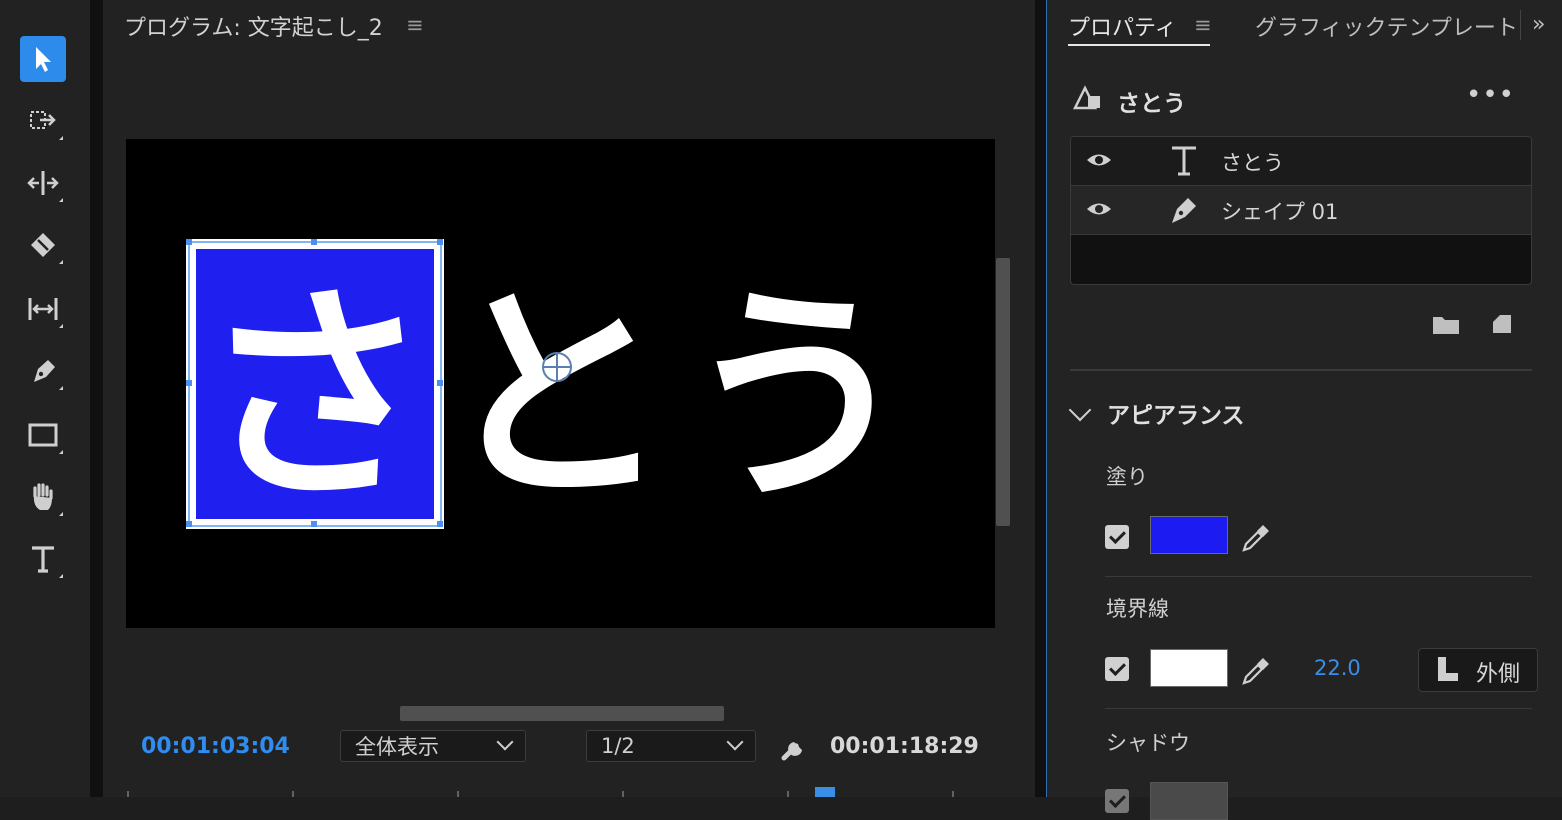 The image size is (1562, 820). I want to click on type-icon, so click(43, 559).